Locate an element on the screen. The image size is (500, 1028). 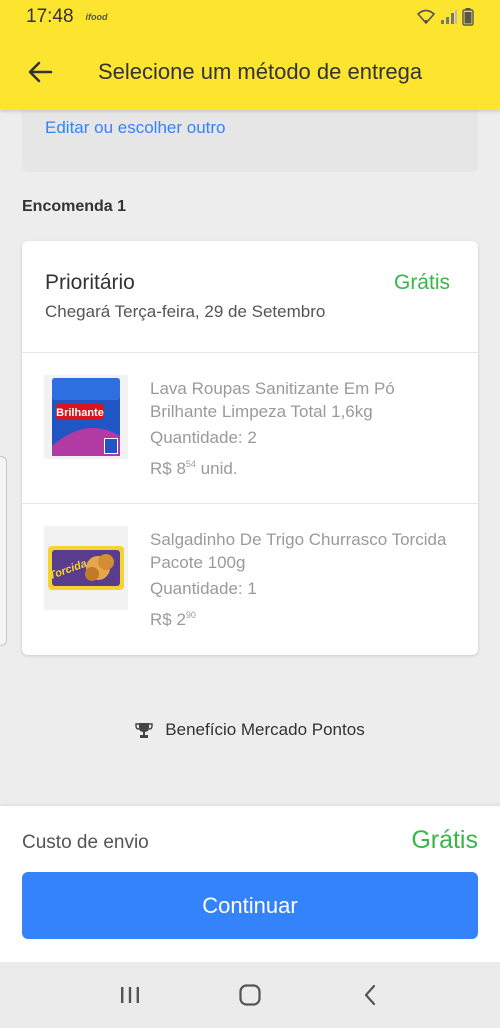
home-icon is located at coordinates (250, 995).